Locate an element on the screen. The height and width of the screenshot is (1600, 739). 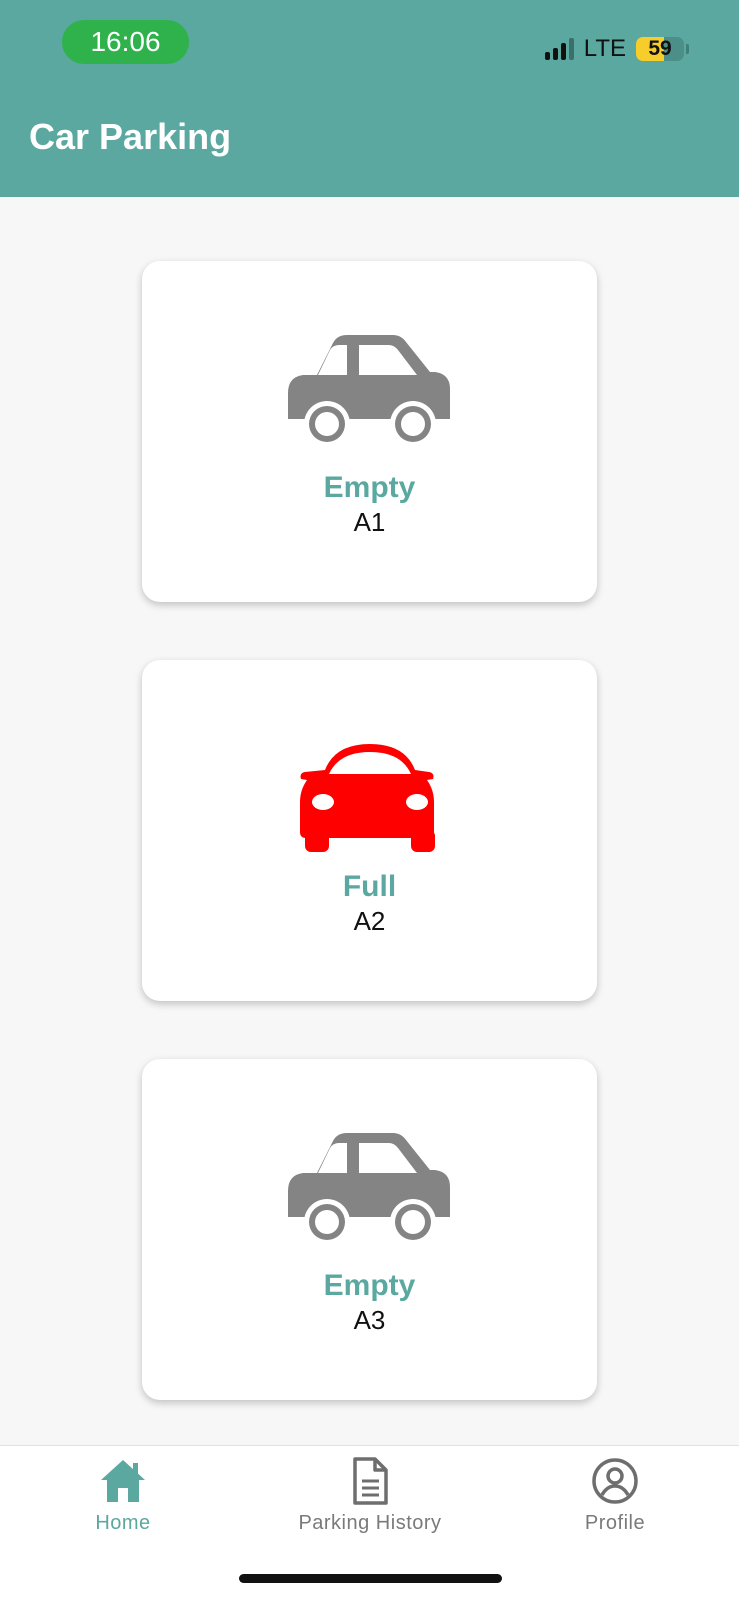
profile-icon is located at coordinates (615, 1481).